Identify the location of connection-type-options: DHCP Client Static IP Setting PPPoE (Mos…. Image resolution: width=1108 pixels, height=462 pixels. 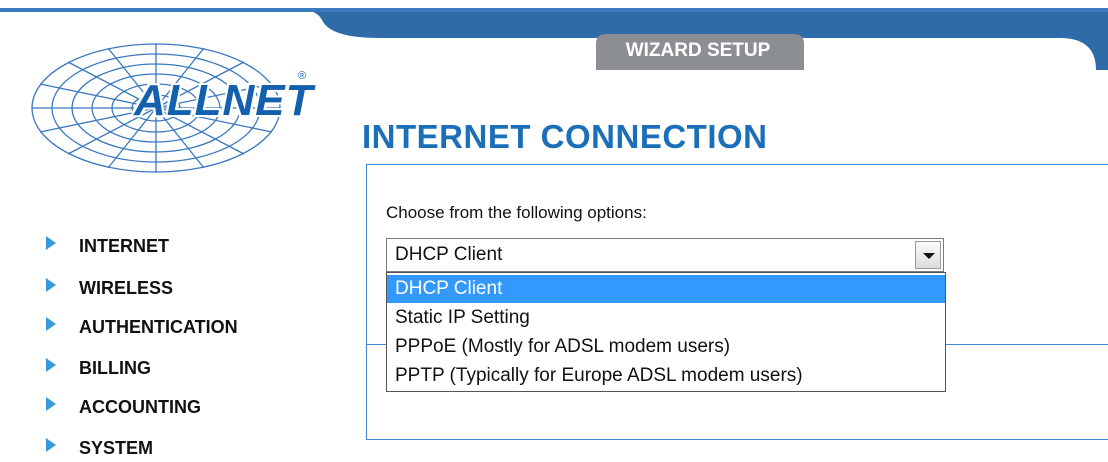
(666, 332).